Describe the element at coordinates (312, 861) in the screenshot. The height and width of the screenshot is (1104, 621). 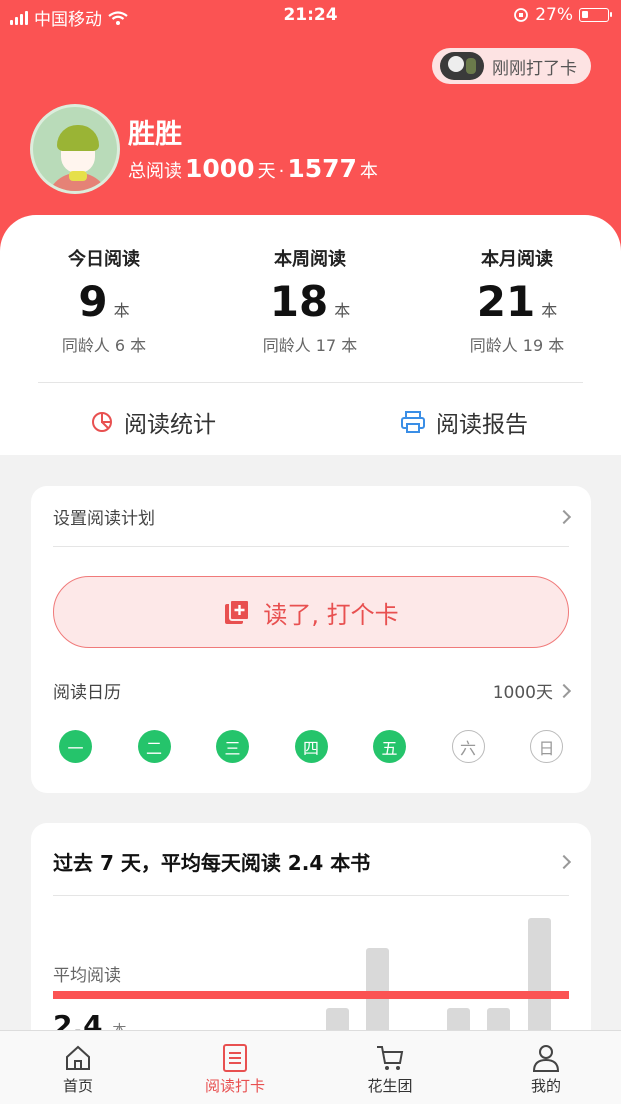
I see `weekly-summary-title: 过去 7 天，平均每天阅读 2.4 本书` at that location.